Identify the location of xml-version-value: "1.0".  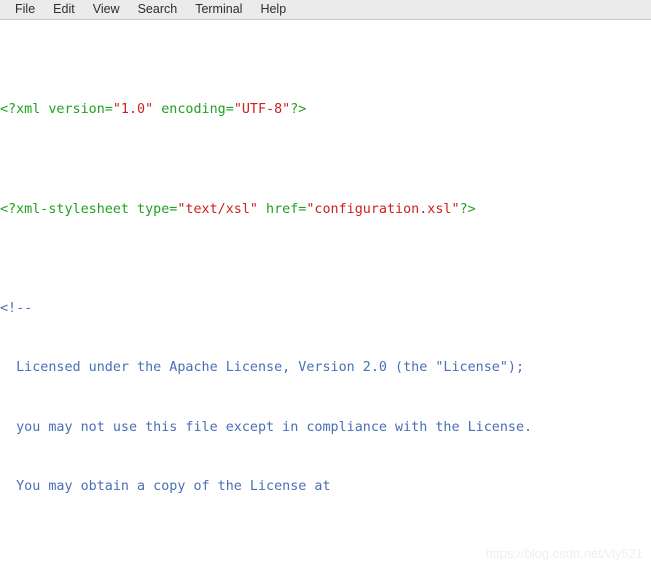
(133, 110).